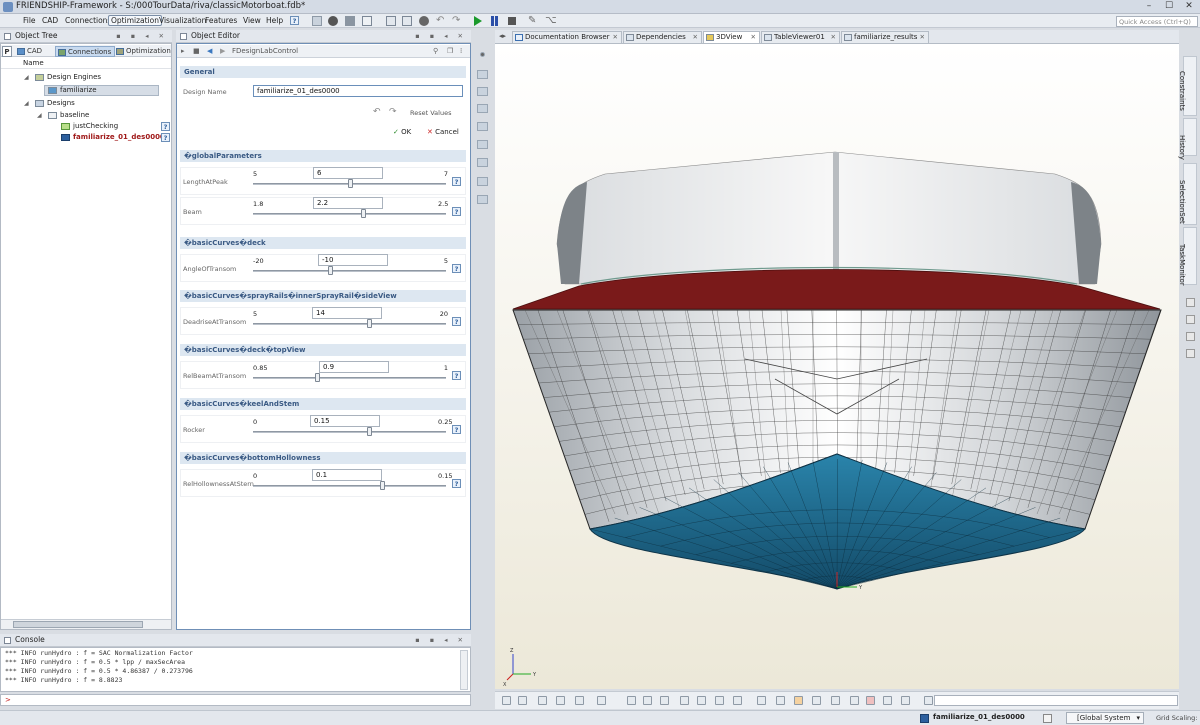  Describe the element at coordinates (358, 91) in the screenshot. I see `design-name-input: familiarize_01_des0000` at that location.